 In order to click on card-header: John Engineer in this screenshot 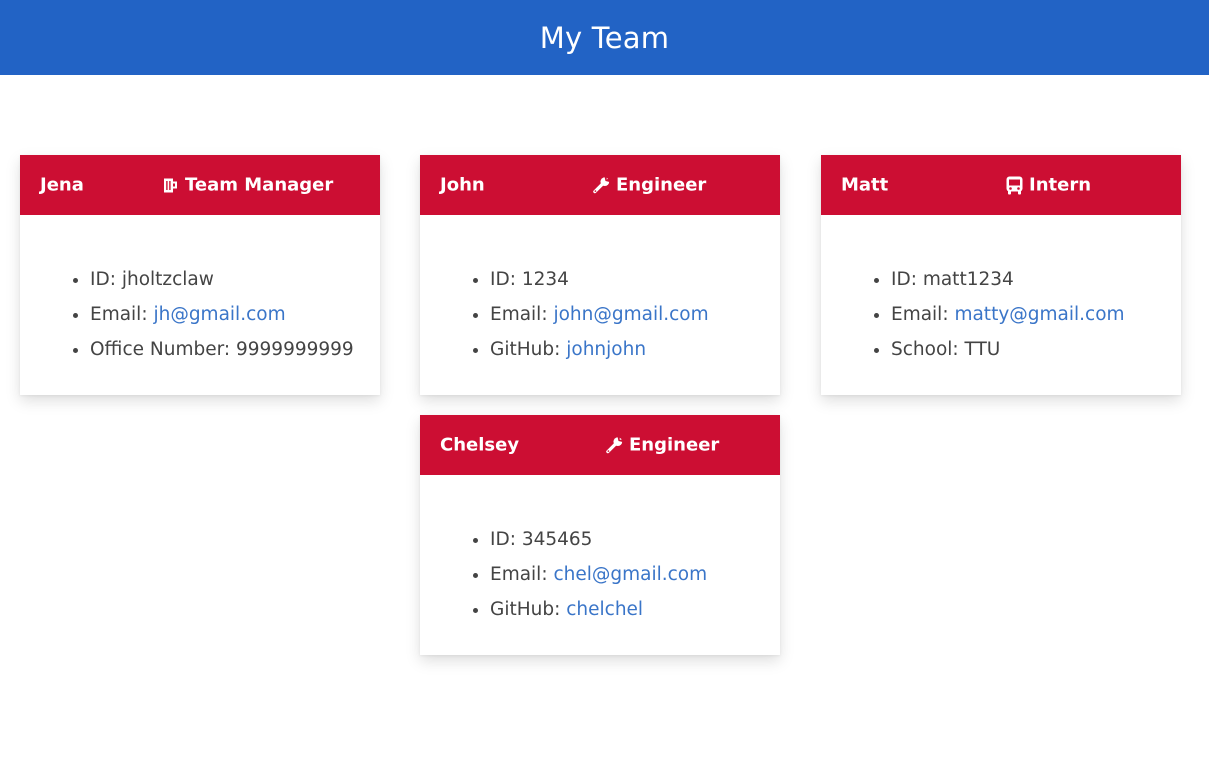, I will do `click(600, 185)`.